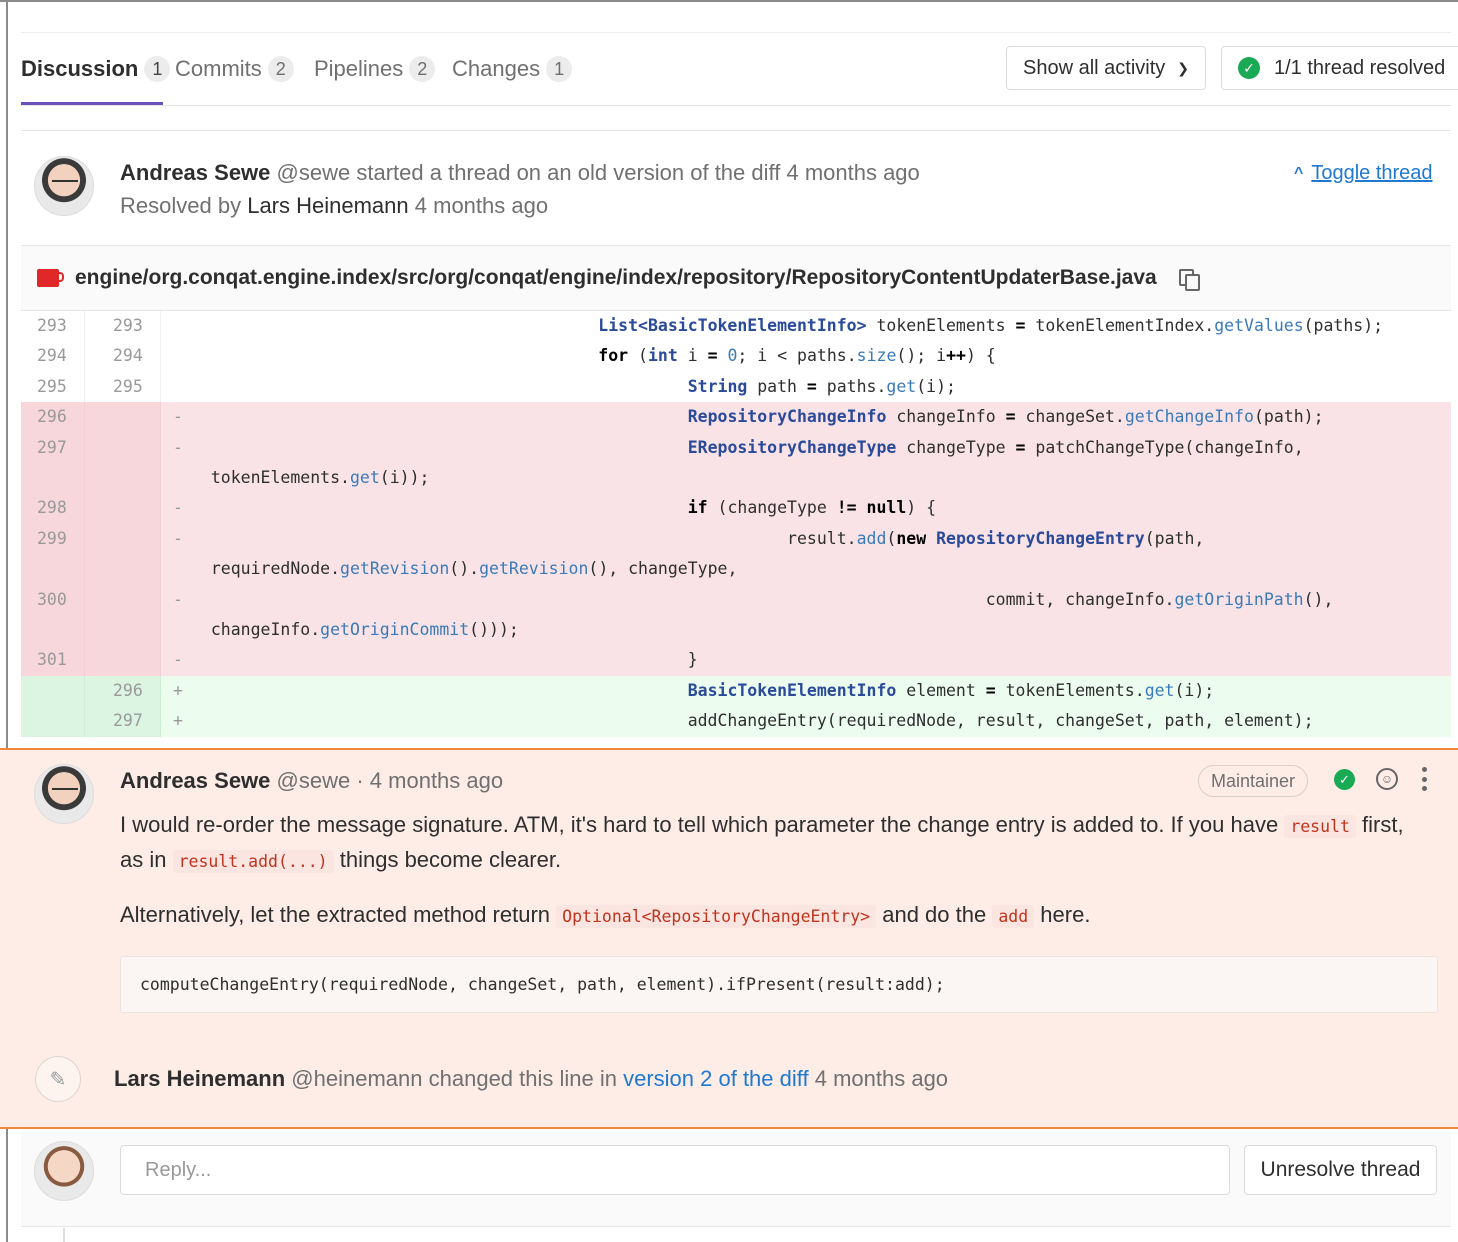  Describe the element at coordinates (1360, 67) in the screenshot. I see `resolved-threads-label: 1/1 thread resolved` at that location.